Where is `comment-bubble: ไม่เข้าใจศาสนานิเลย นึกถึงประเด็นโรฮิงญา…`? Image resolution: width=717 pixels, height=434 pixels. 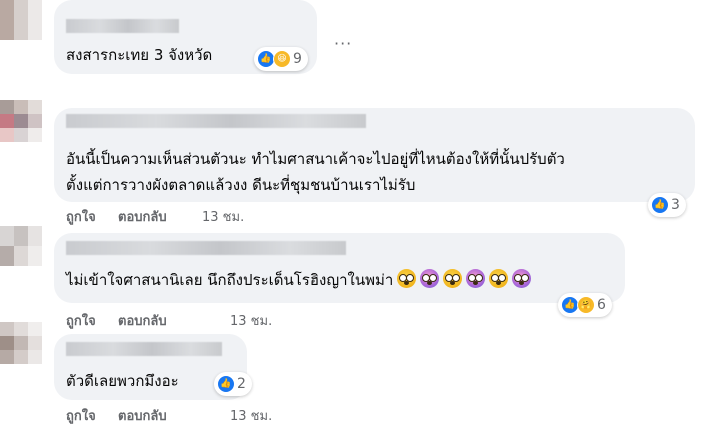 comment-bubble: ไม่เข้าใจศาสนานิเลย นึกถึงประเด็นโรฮิงญา… is located at coordinates (339, 268).